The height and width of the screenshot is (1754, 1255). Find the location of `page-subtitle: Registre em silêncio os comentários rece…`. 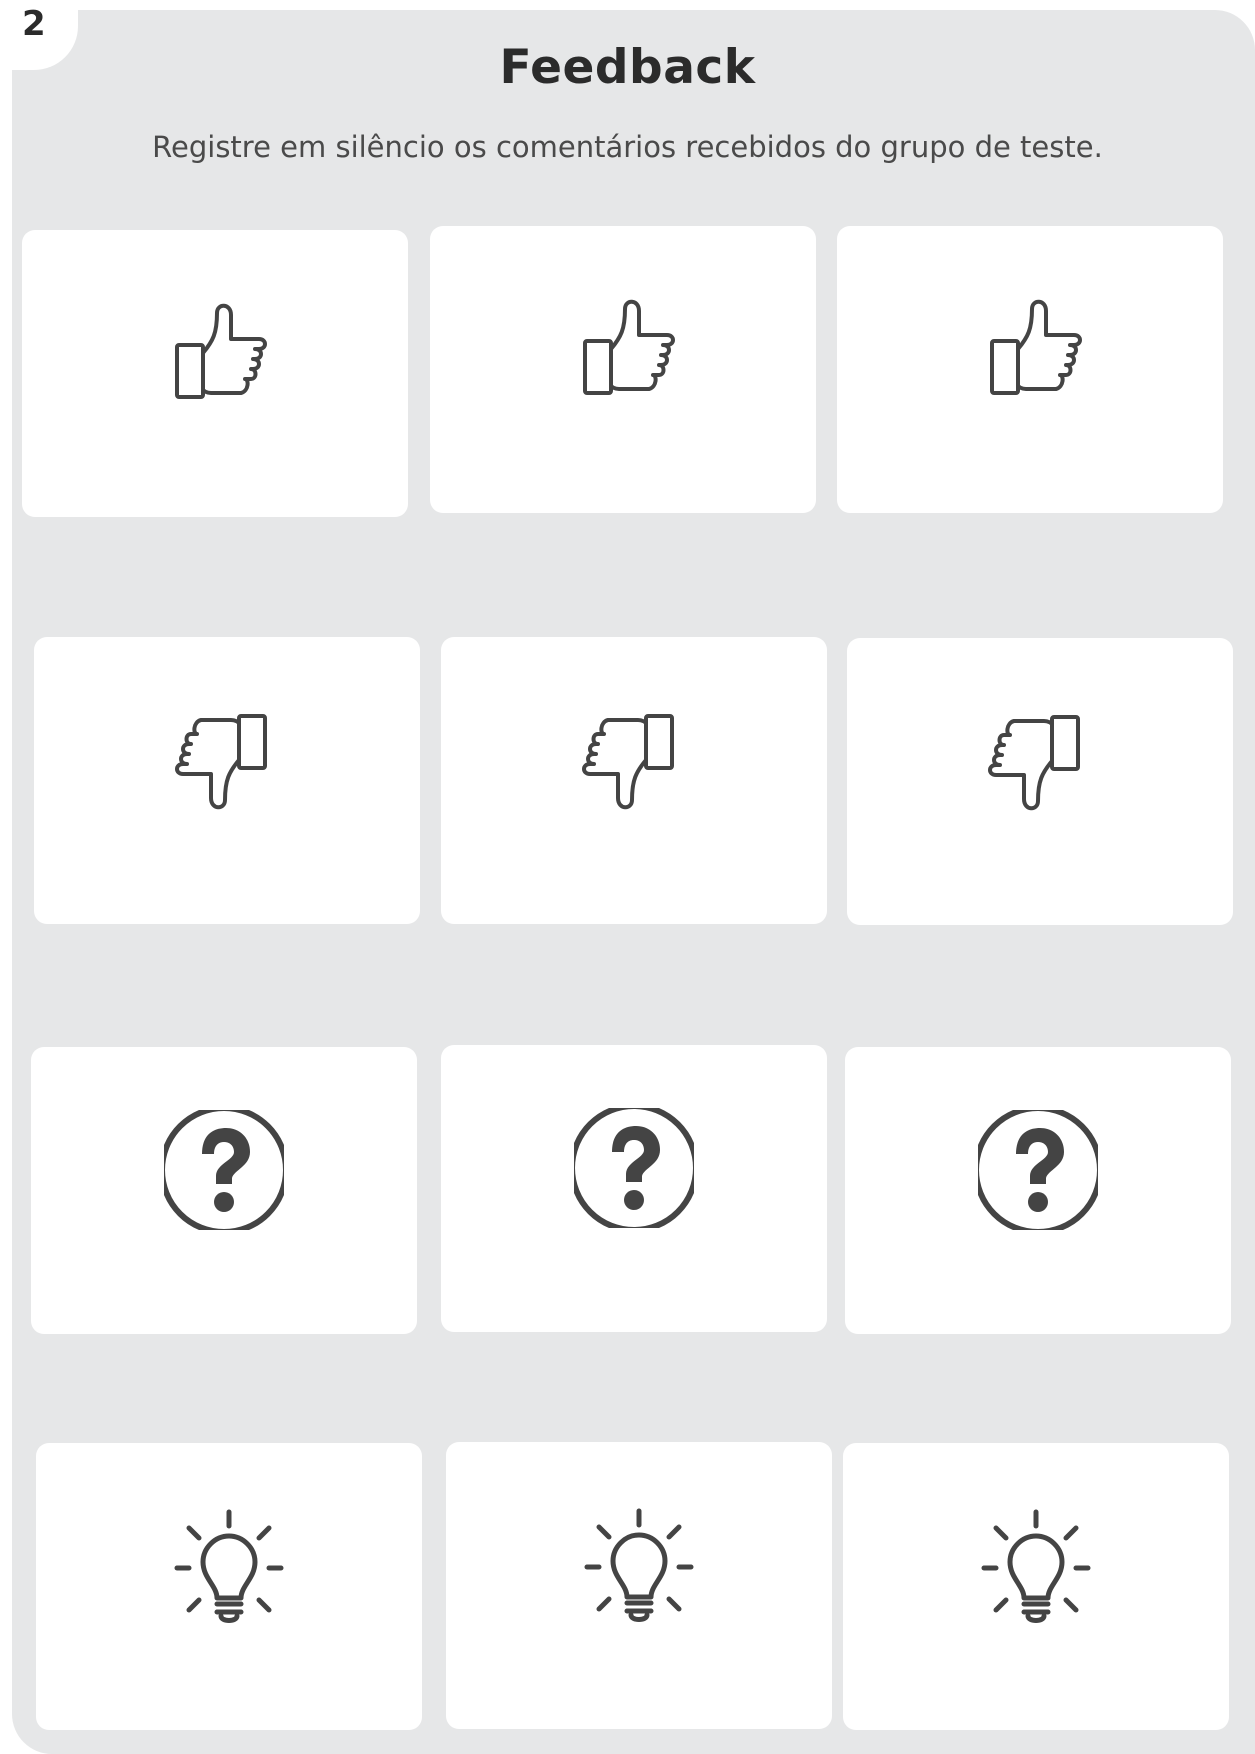

page-subtitle: Registre em silêncio os comentários rece… is located at coordinates (627, 147).